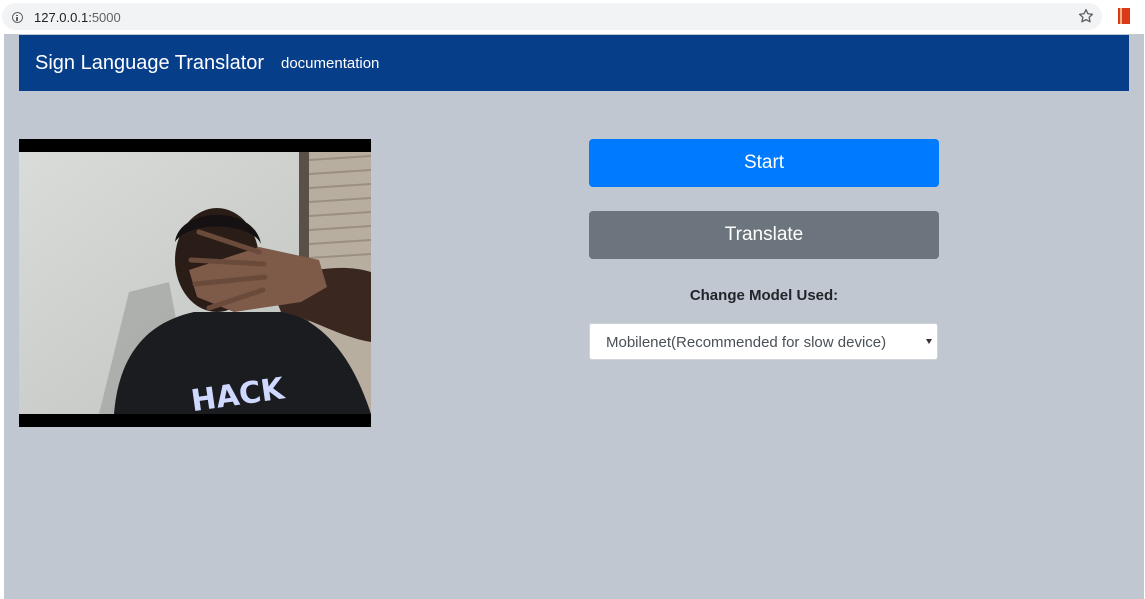 The width and height of the screenshot is (1145, 599). I want to click on bookmark-extension-icon, so click(1124, 16).